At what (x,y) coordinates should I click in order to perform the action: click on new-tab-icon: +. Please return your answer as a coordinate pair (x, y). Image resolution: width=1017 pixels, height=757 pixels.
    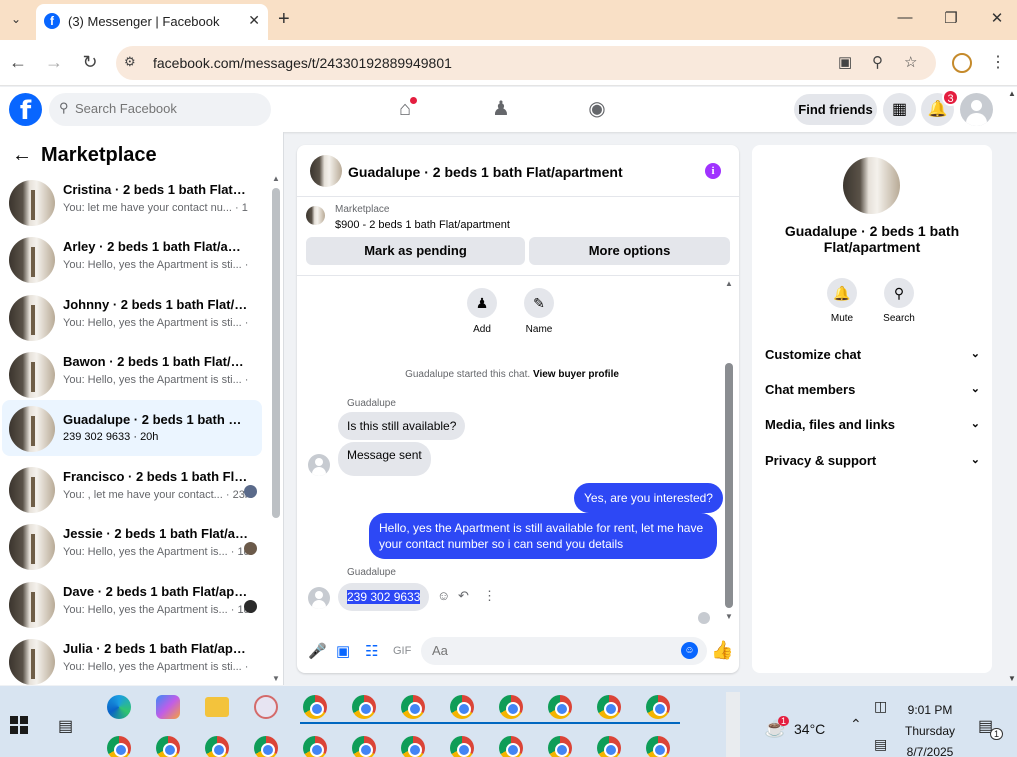
    Looking at the image, I should click on (284, 19).